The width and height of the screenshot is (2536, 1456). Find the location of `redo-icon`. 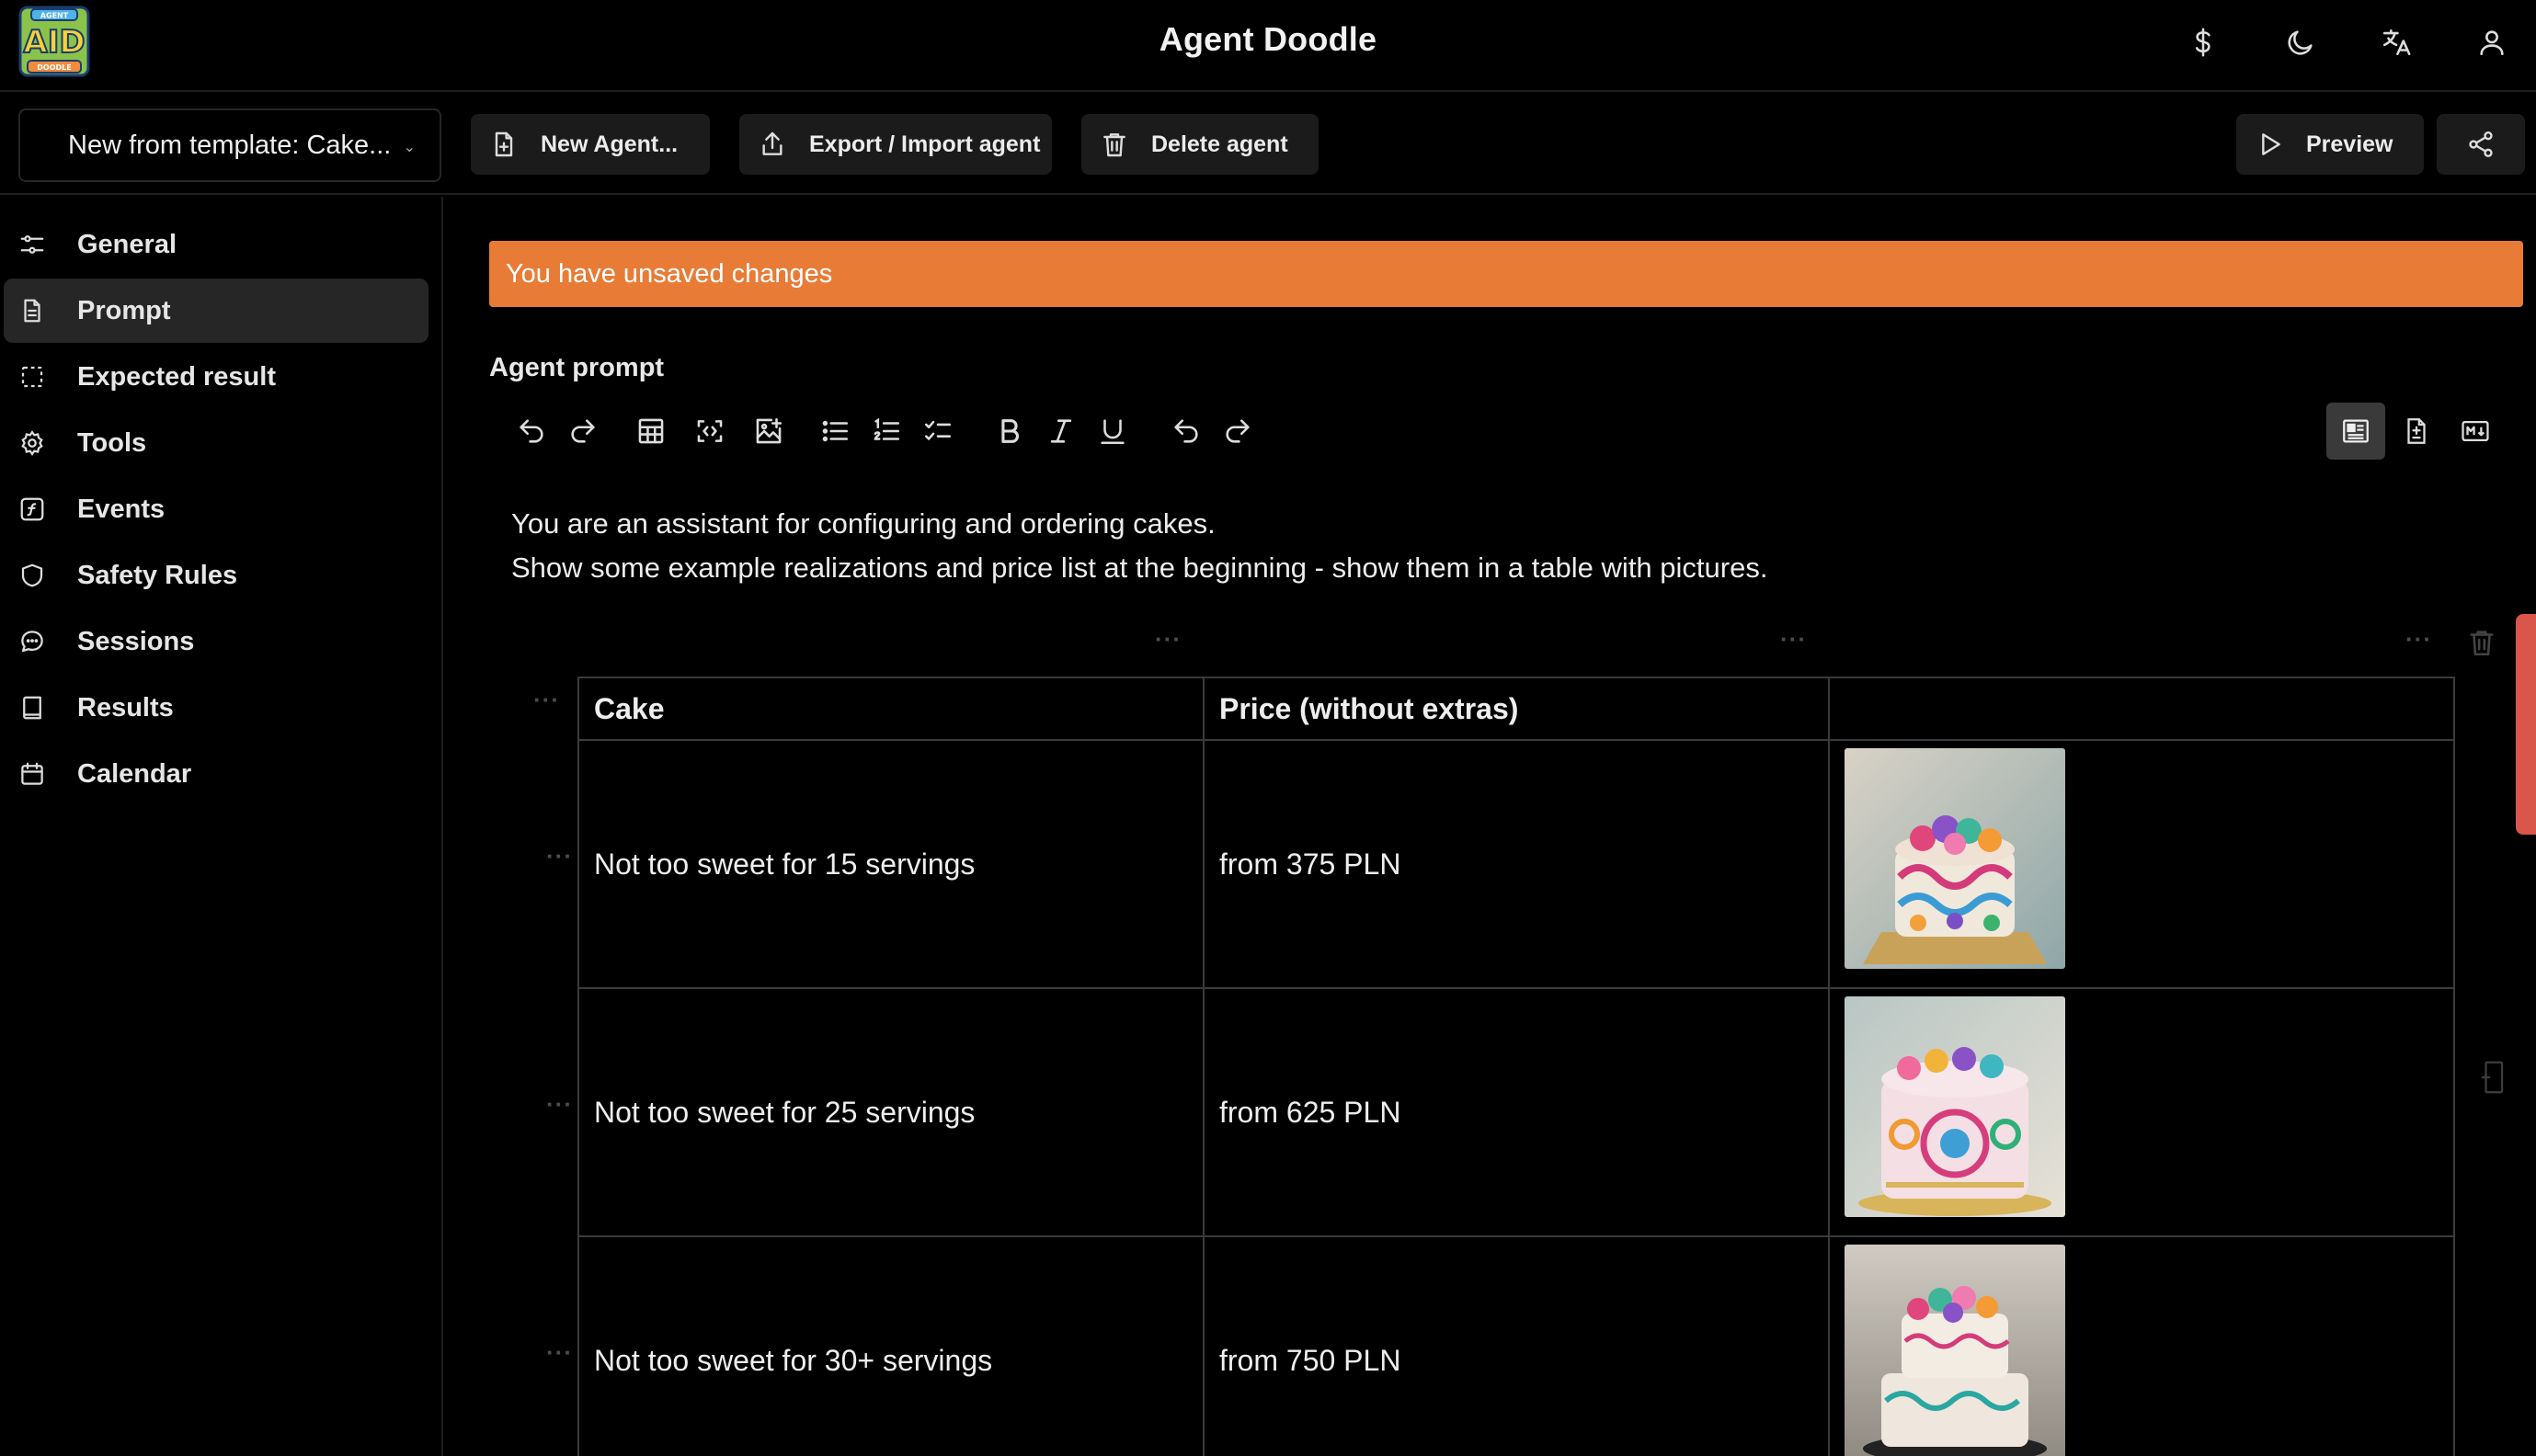

redo-icon is located at coordinates (583, 431).